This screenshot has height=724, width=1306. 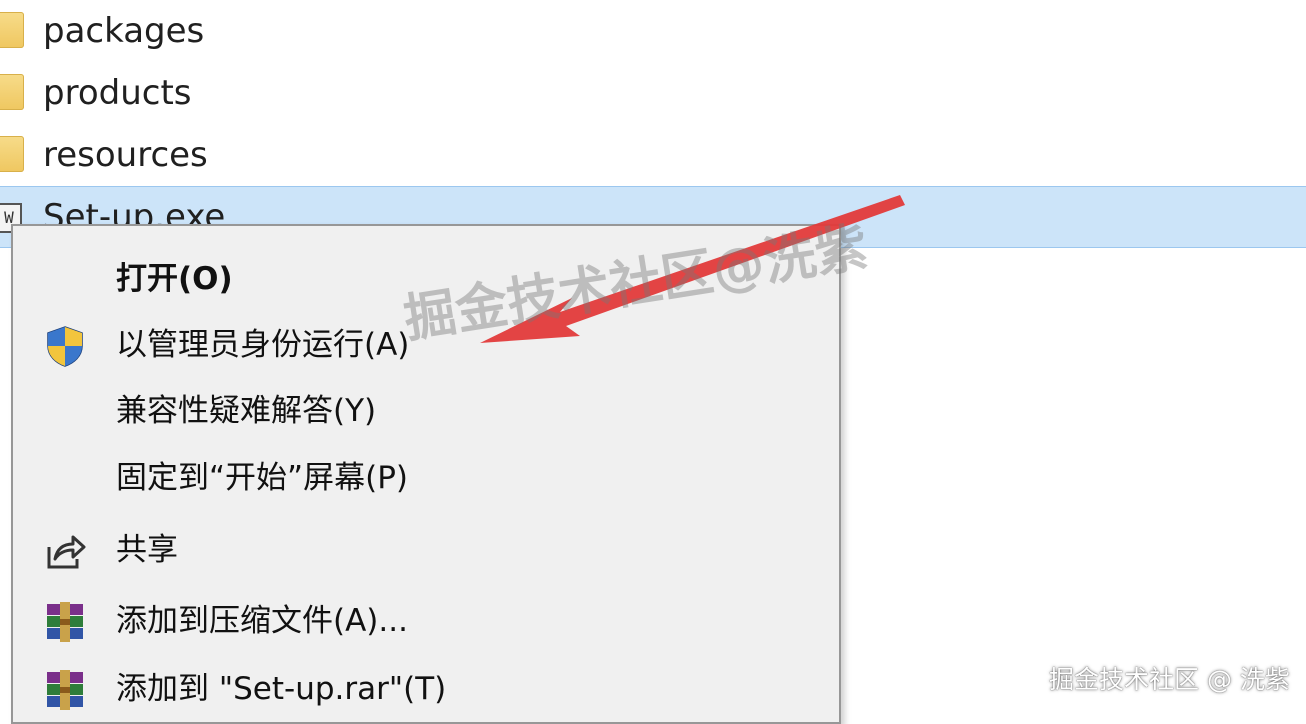 What do you see at coordinates (117, 93) in the screenshot?
I see `file-name: products` at bounding box center [117, 93].